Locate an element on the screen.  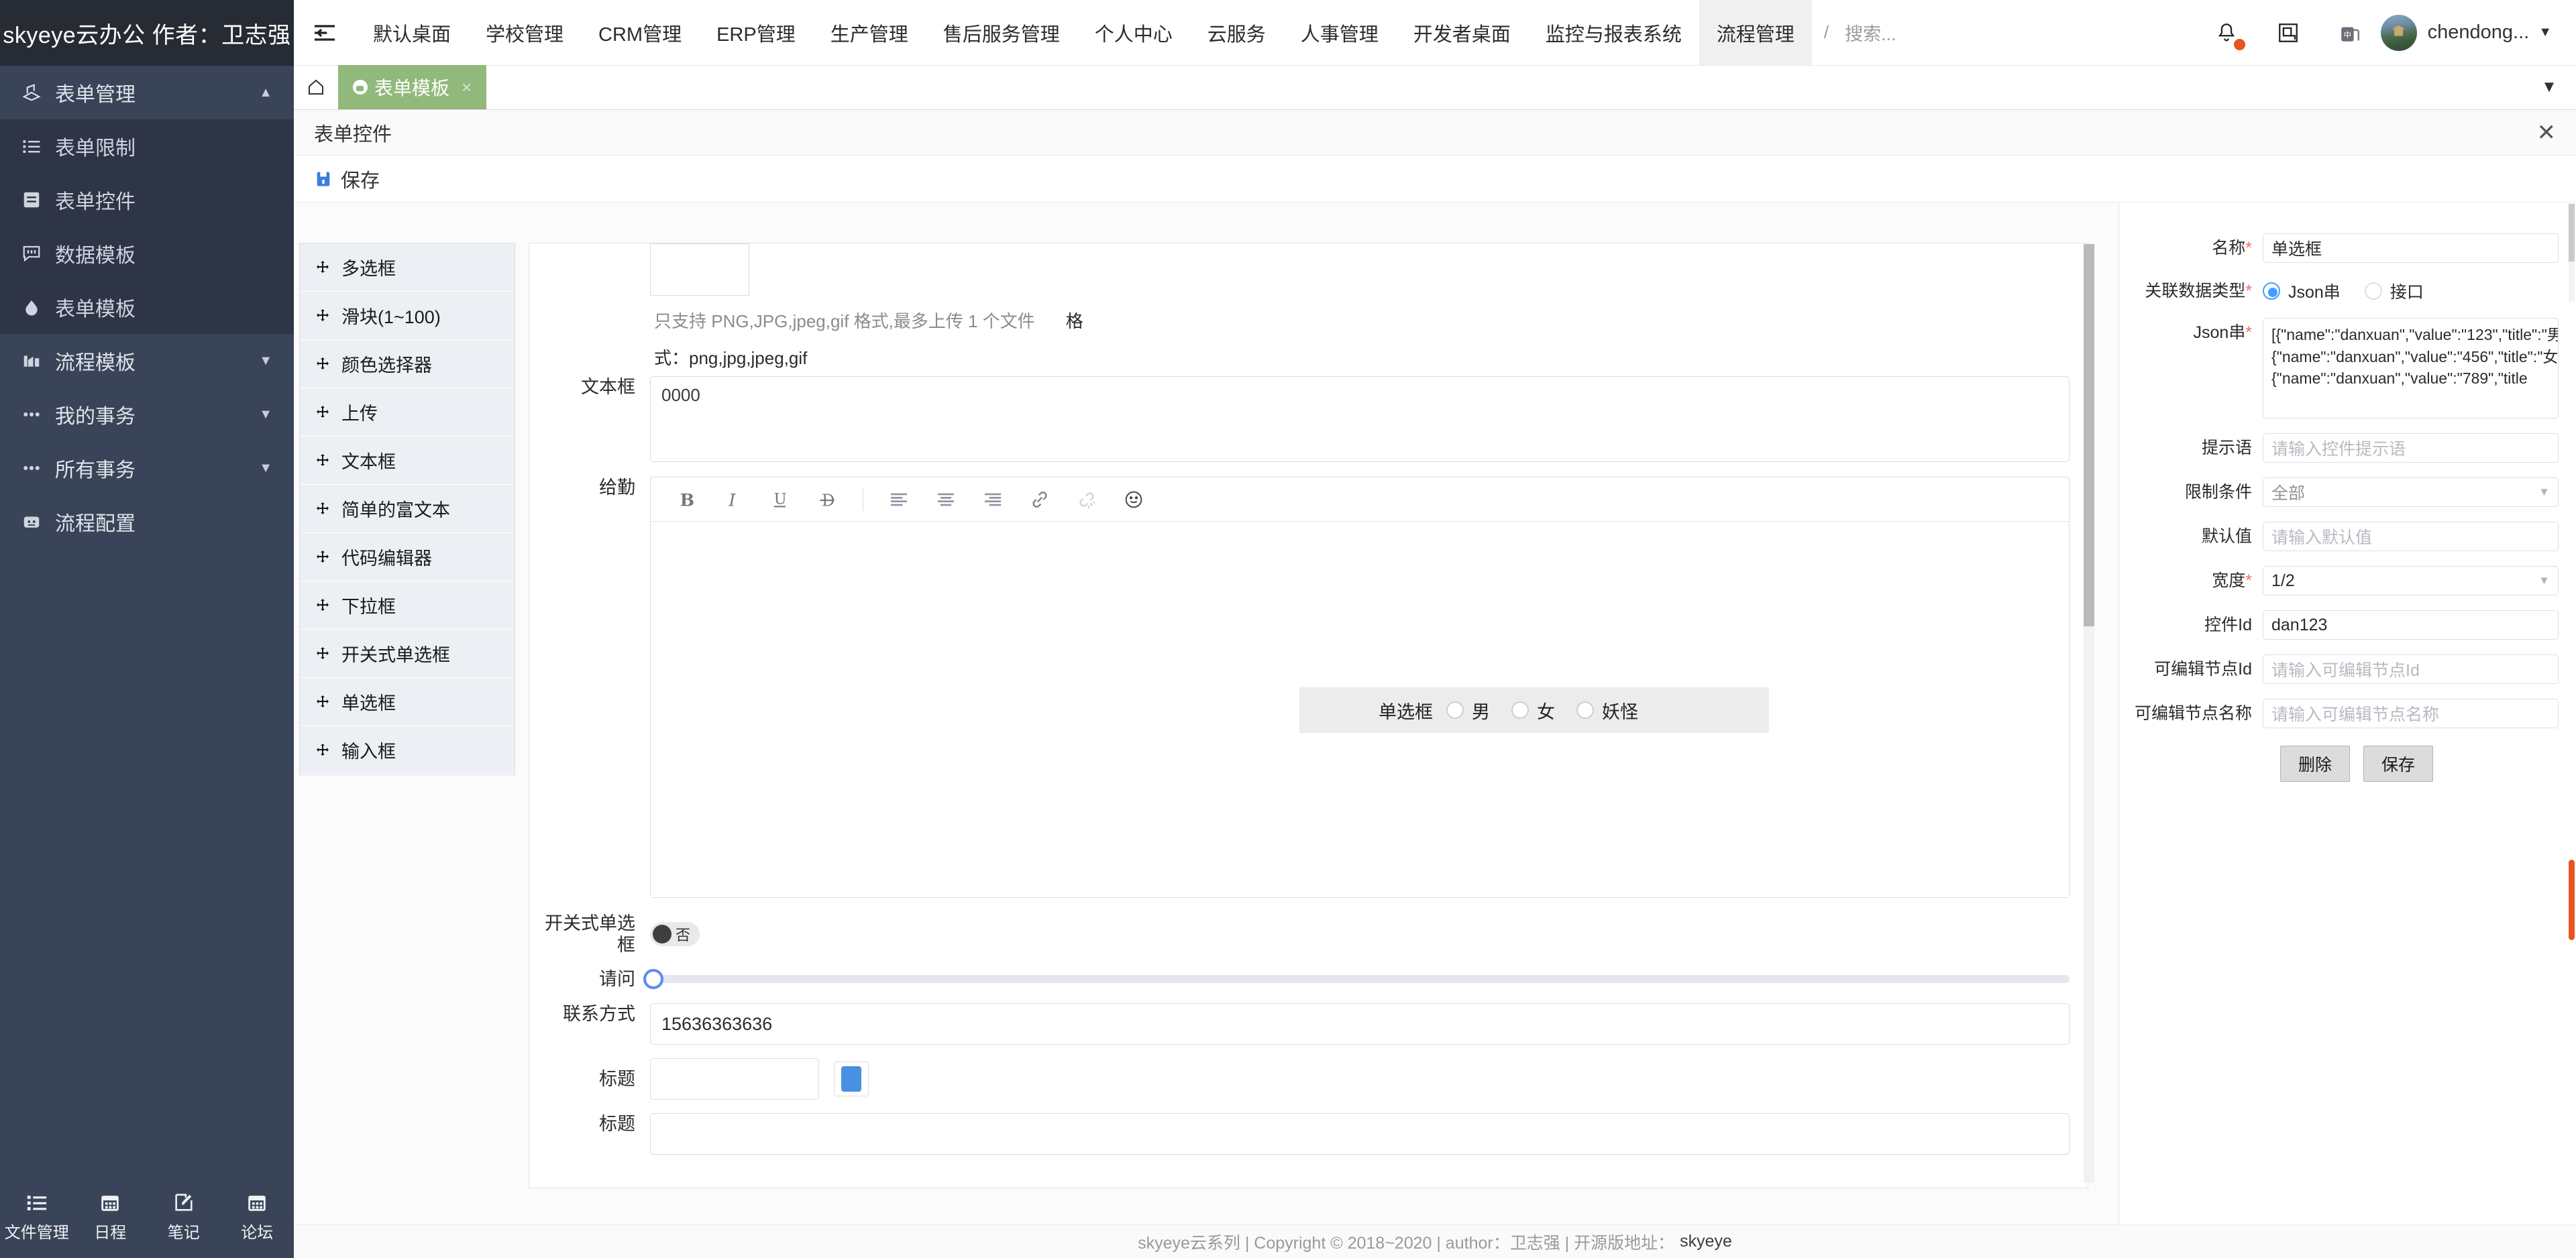
sidebar-group-process-config: 流程配置 is located at coordinates (147, 522).